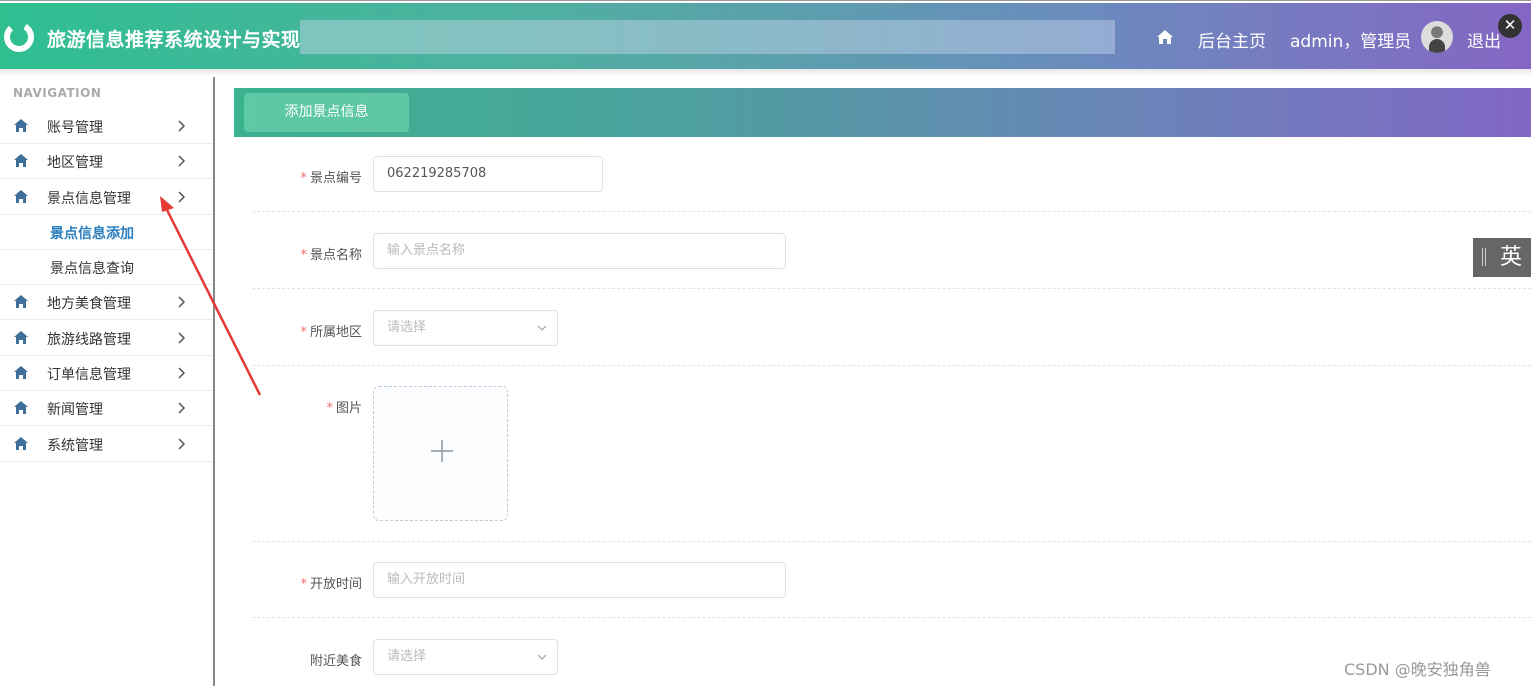 The width and height of the screenshot is (1531, 686). Describe the element at coordinates (335, 332) in the screenshot. I see `label-text: 所属地区` at that location.